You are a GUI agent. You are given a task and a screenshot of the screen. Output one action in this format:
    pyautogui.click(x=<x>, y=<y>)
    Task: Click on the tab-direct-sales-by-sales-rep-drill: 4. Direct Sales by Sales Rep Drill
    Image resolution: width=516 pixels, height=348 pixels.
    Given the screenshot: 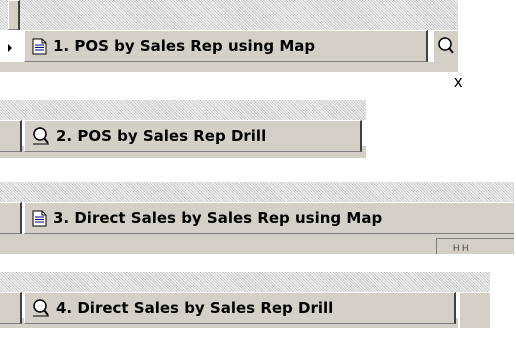 What is the action you would take?
    pyautogui.click(x=240, y=308)
    